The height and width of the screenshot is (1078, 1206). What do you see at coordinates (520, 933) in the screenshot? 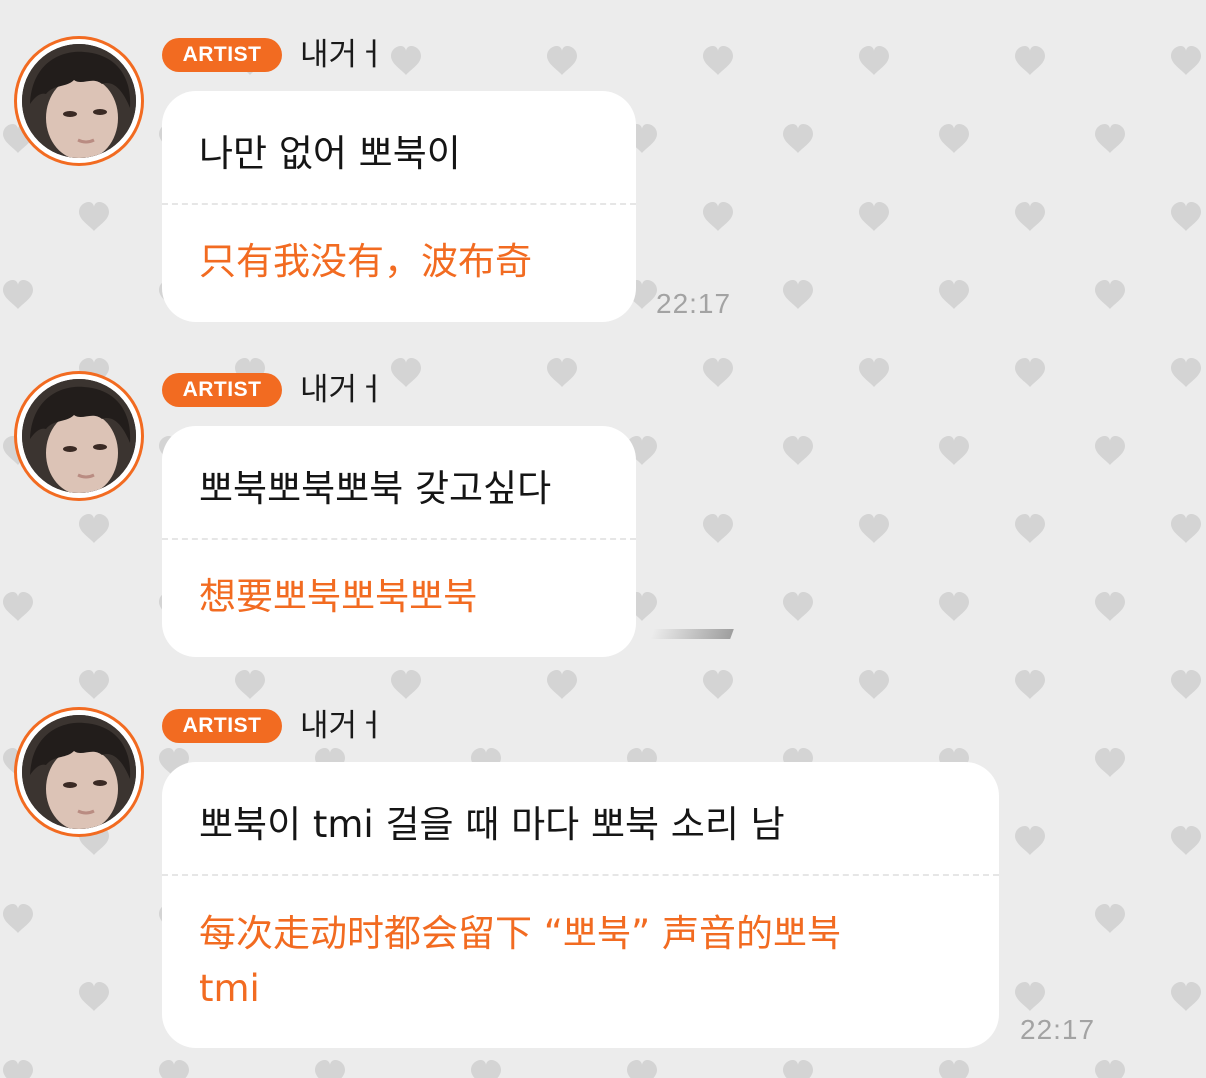
I see `translation-text-line-1: 每次走动时都会留下 “뽀북” 声音的뽀북` at bounding box center [520, 933].